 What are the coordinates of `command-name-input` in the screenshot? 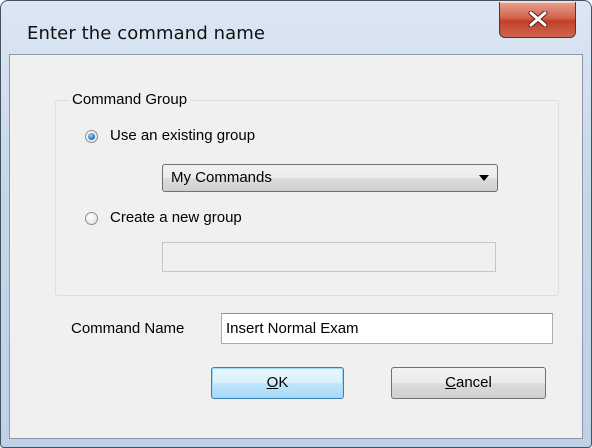 It's located at (387, 328).